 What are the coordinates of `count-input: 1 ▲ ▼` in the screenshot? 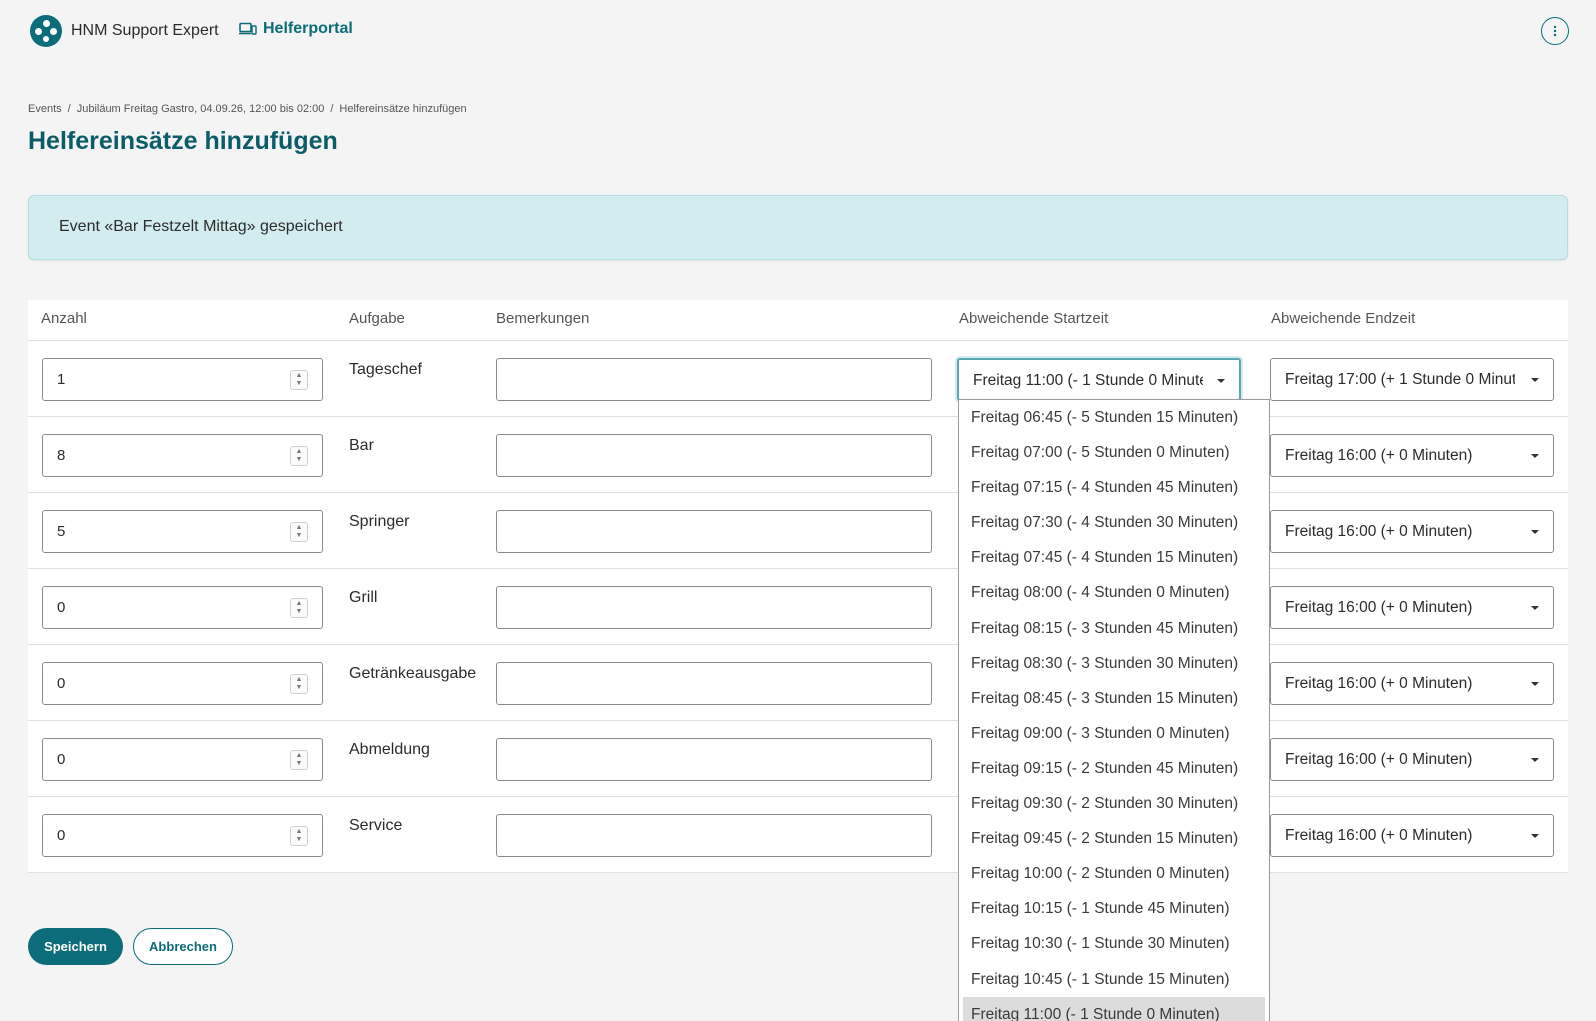 It's located at (182, 379).